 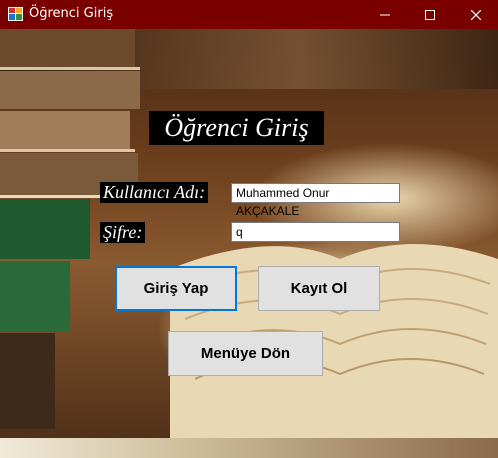 I want to click on maximize-icon, so click(x=429, y=14).